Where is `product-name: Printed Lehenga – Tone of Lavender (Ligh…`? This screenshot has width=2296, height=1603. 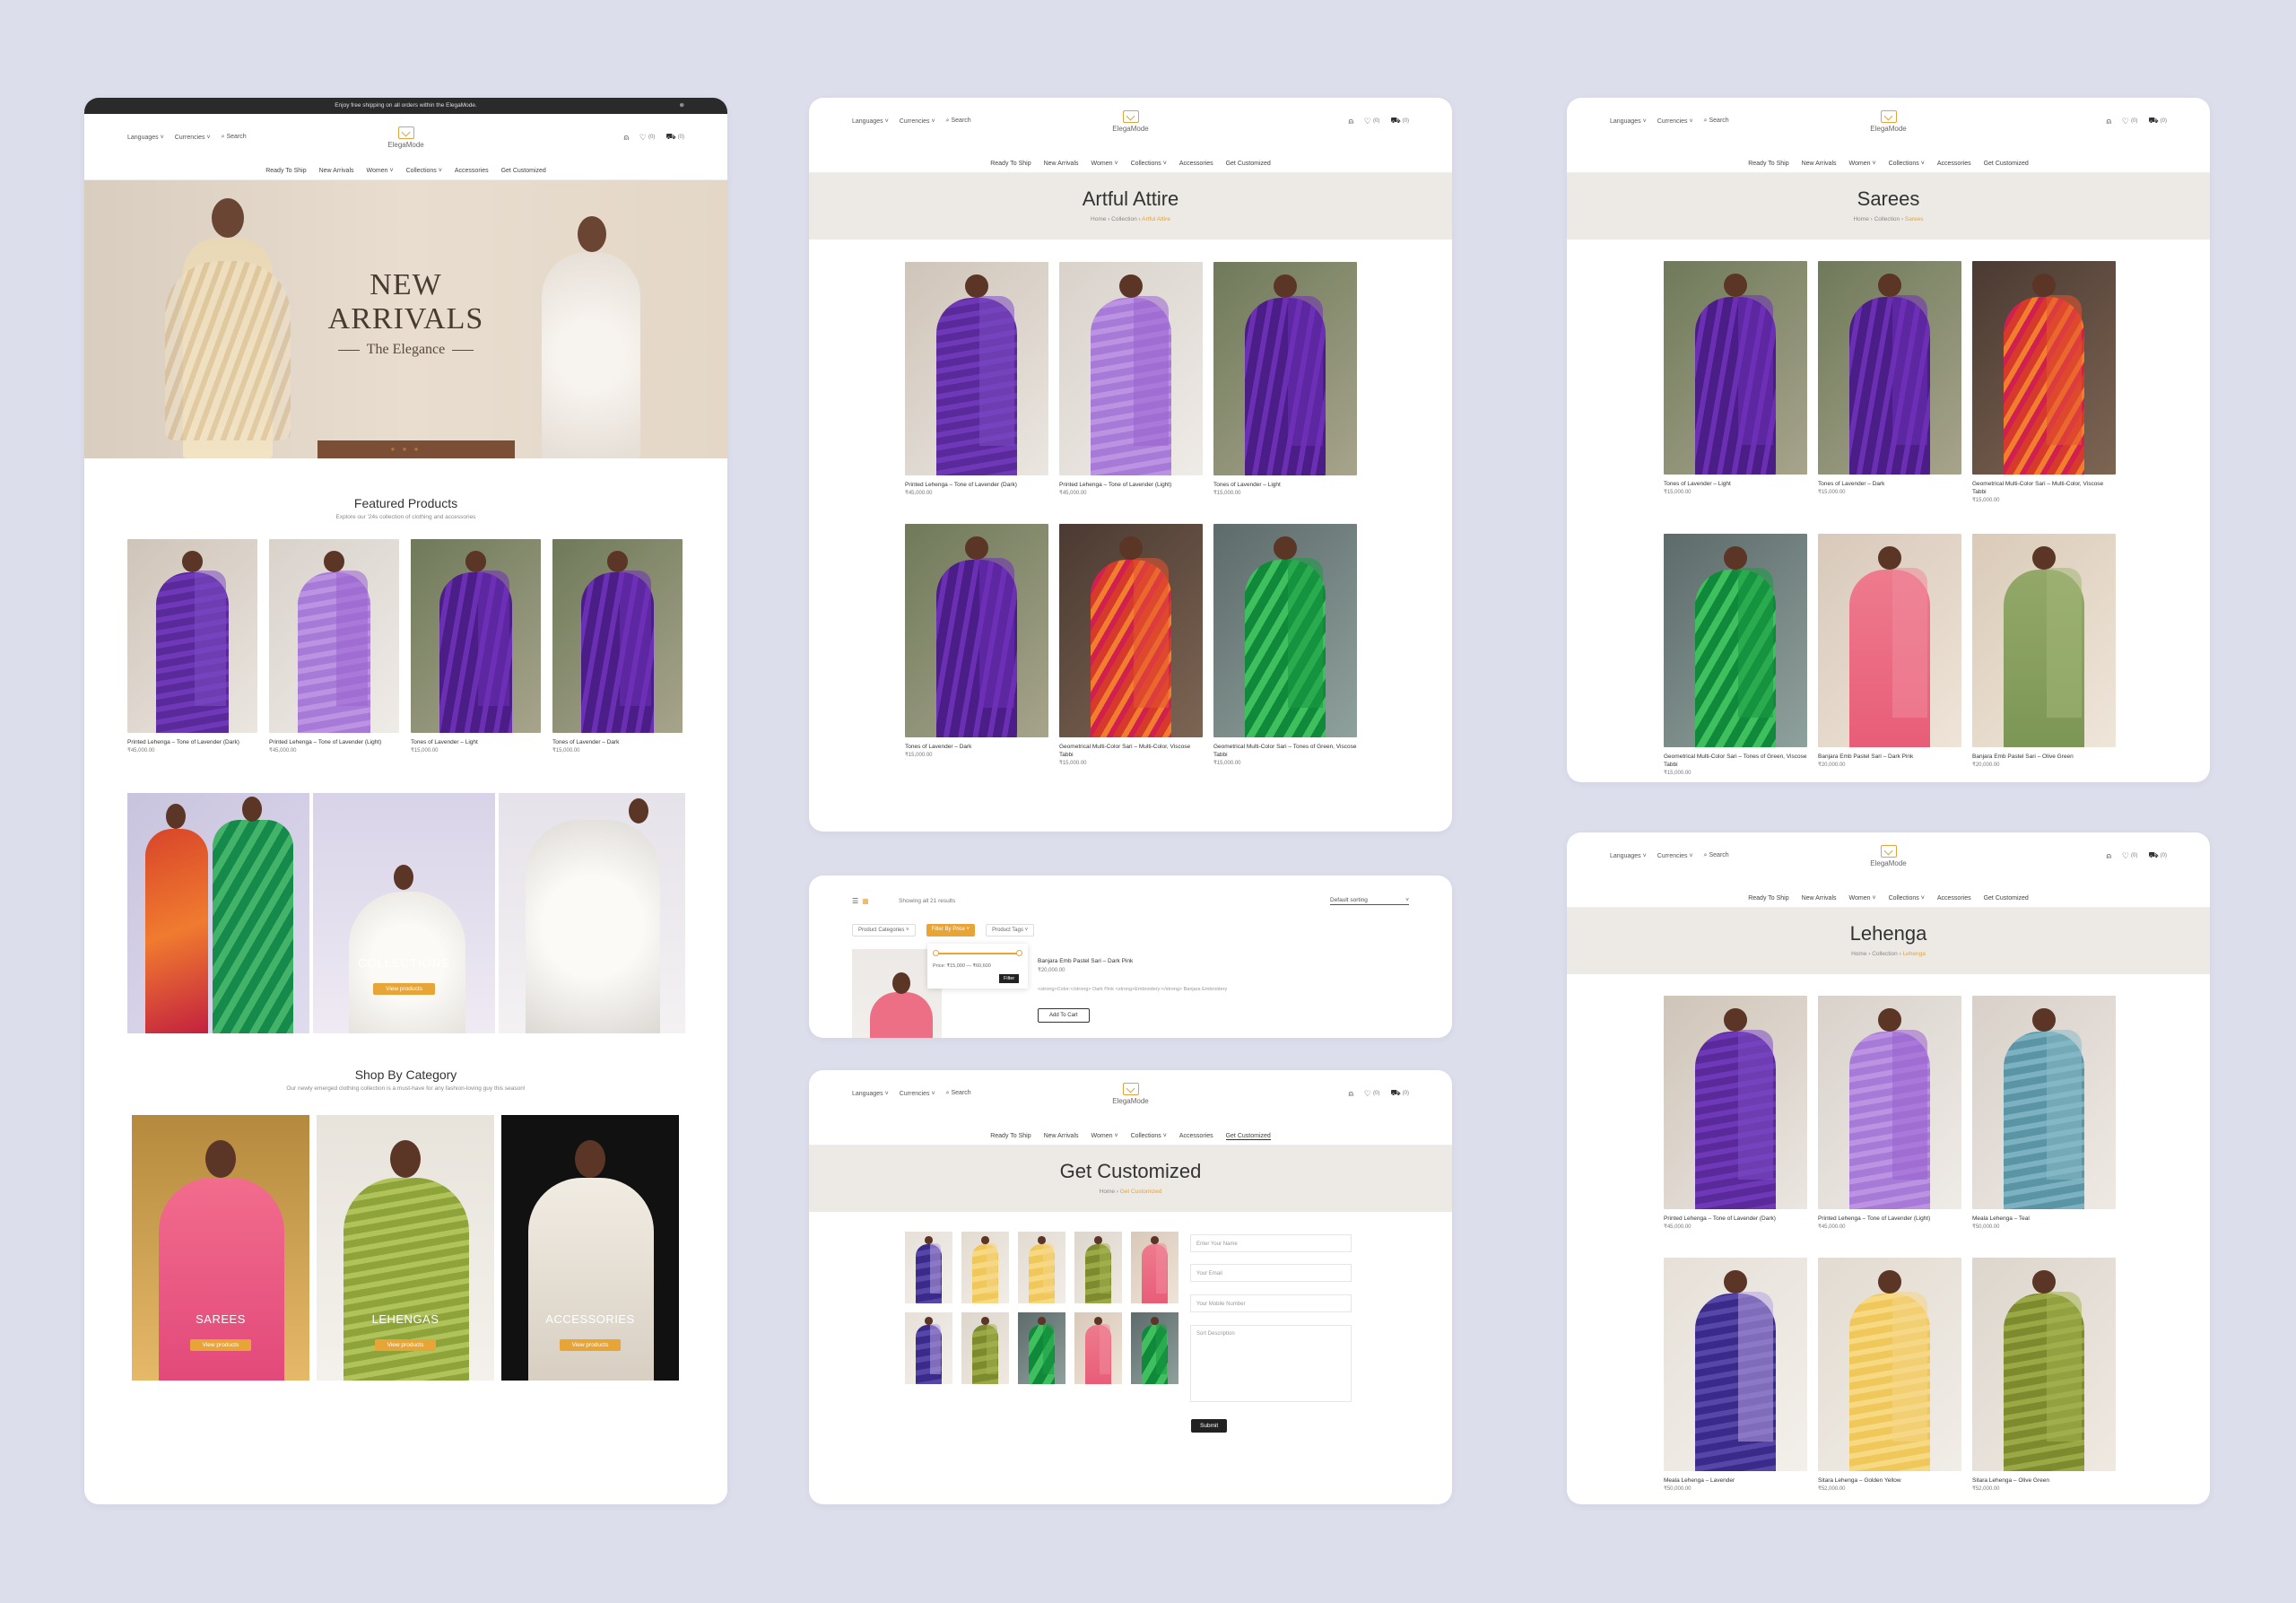 product-name: Printed Lehenga – Tone of Lavender (Ligh… is located at coordinates (1889, 1219).